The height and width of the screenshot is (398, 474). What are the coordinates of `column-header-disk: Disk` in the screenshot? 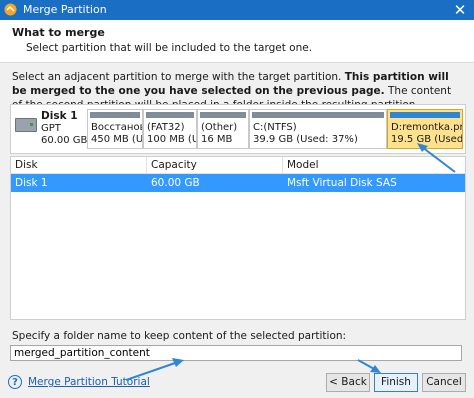 It's located at (79, 165).